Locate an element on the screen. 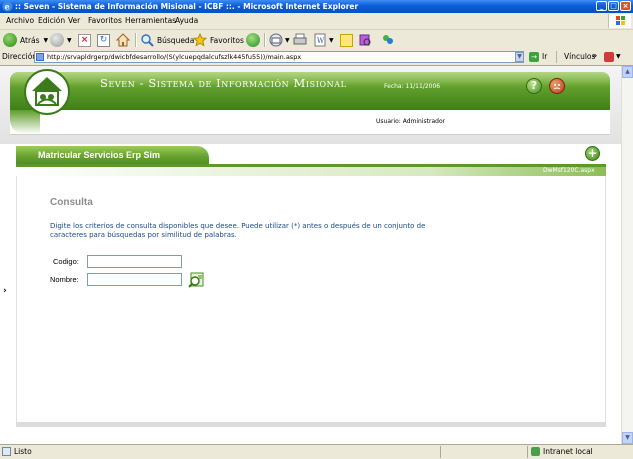 The width and height of the screenshot is (633, 459). forward-button: ▼ is located at coordinates (61, 40).